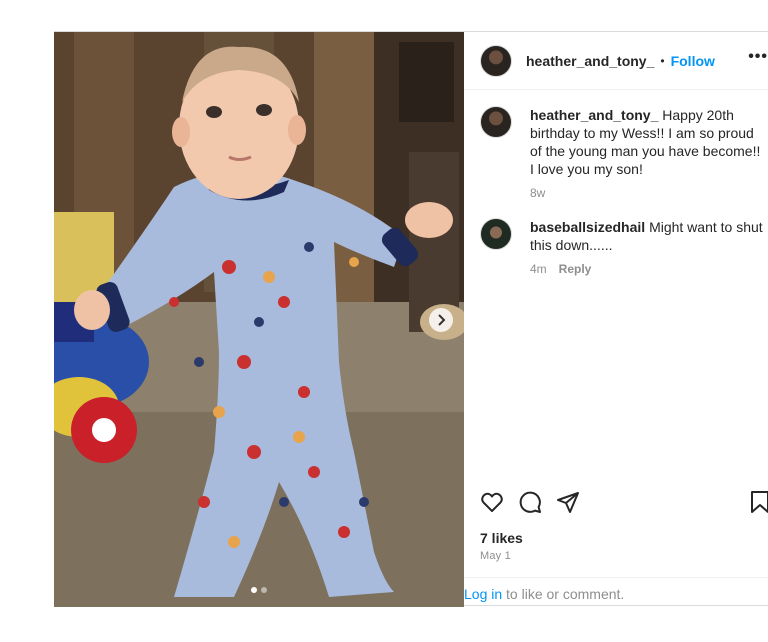 The image size is (768, 642). Describe the element at coordinates (492, 504) in the screenshot. I see `heart-icon` at that location.